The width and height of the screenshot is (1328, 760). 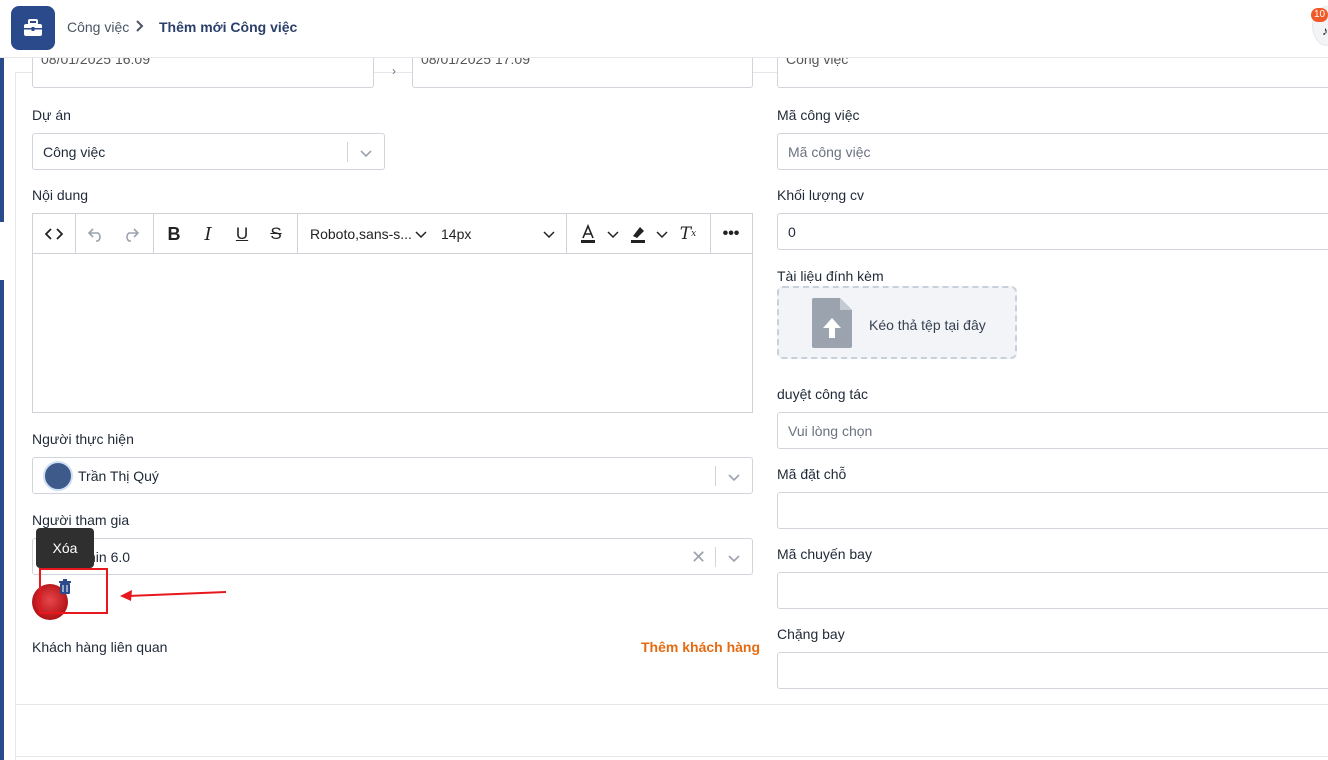 What do you see at coordinates (1052, 231) in the screenshot?
I see `workload-input: 0` at bounding box center [1052, 231].